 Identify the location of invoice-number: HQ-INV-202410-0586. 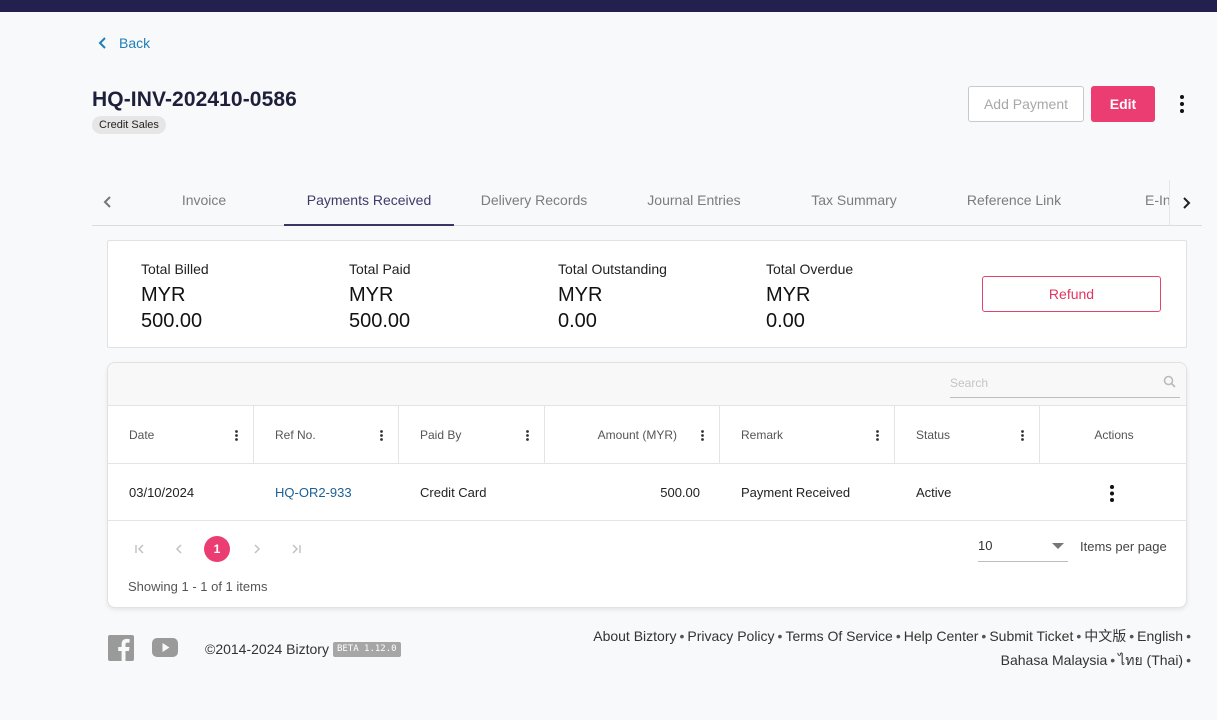
(194, 99).